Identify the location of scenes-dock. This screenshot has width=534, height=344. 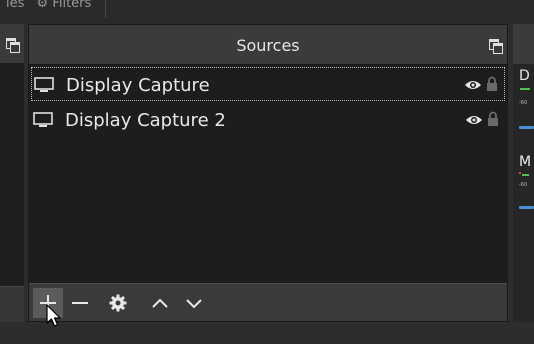
(12, 173).